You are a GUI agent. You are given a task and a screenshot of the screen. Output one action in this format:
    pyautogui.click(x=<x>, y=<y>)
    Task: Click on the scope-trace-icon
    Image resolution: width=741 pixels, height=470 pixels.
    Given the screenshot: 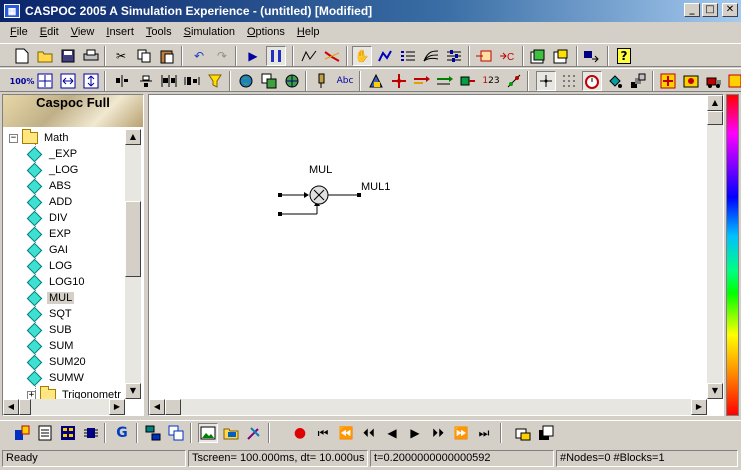 What is the action you would take?
    pyautogui.click(x=332, y=56)
    